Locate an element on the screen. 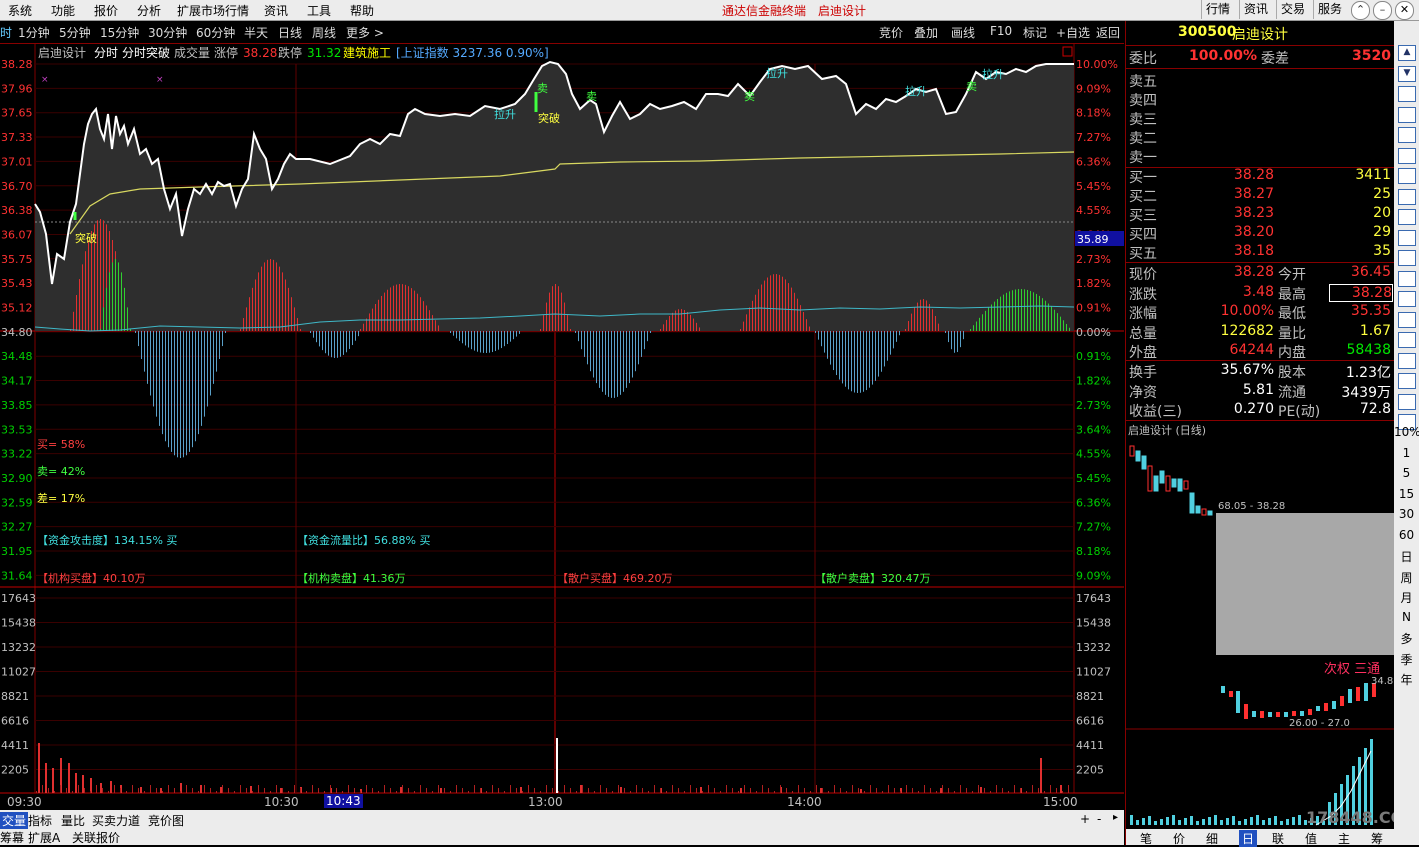  side-period-button: 年 is located at coordinates (1406, 679).